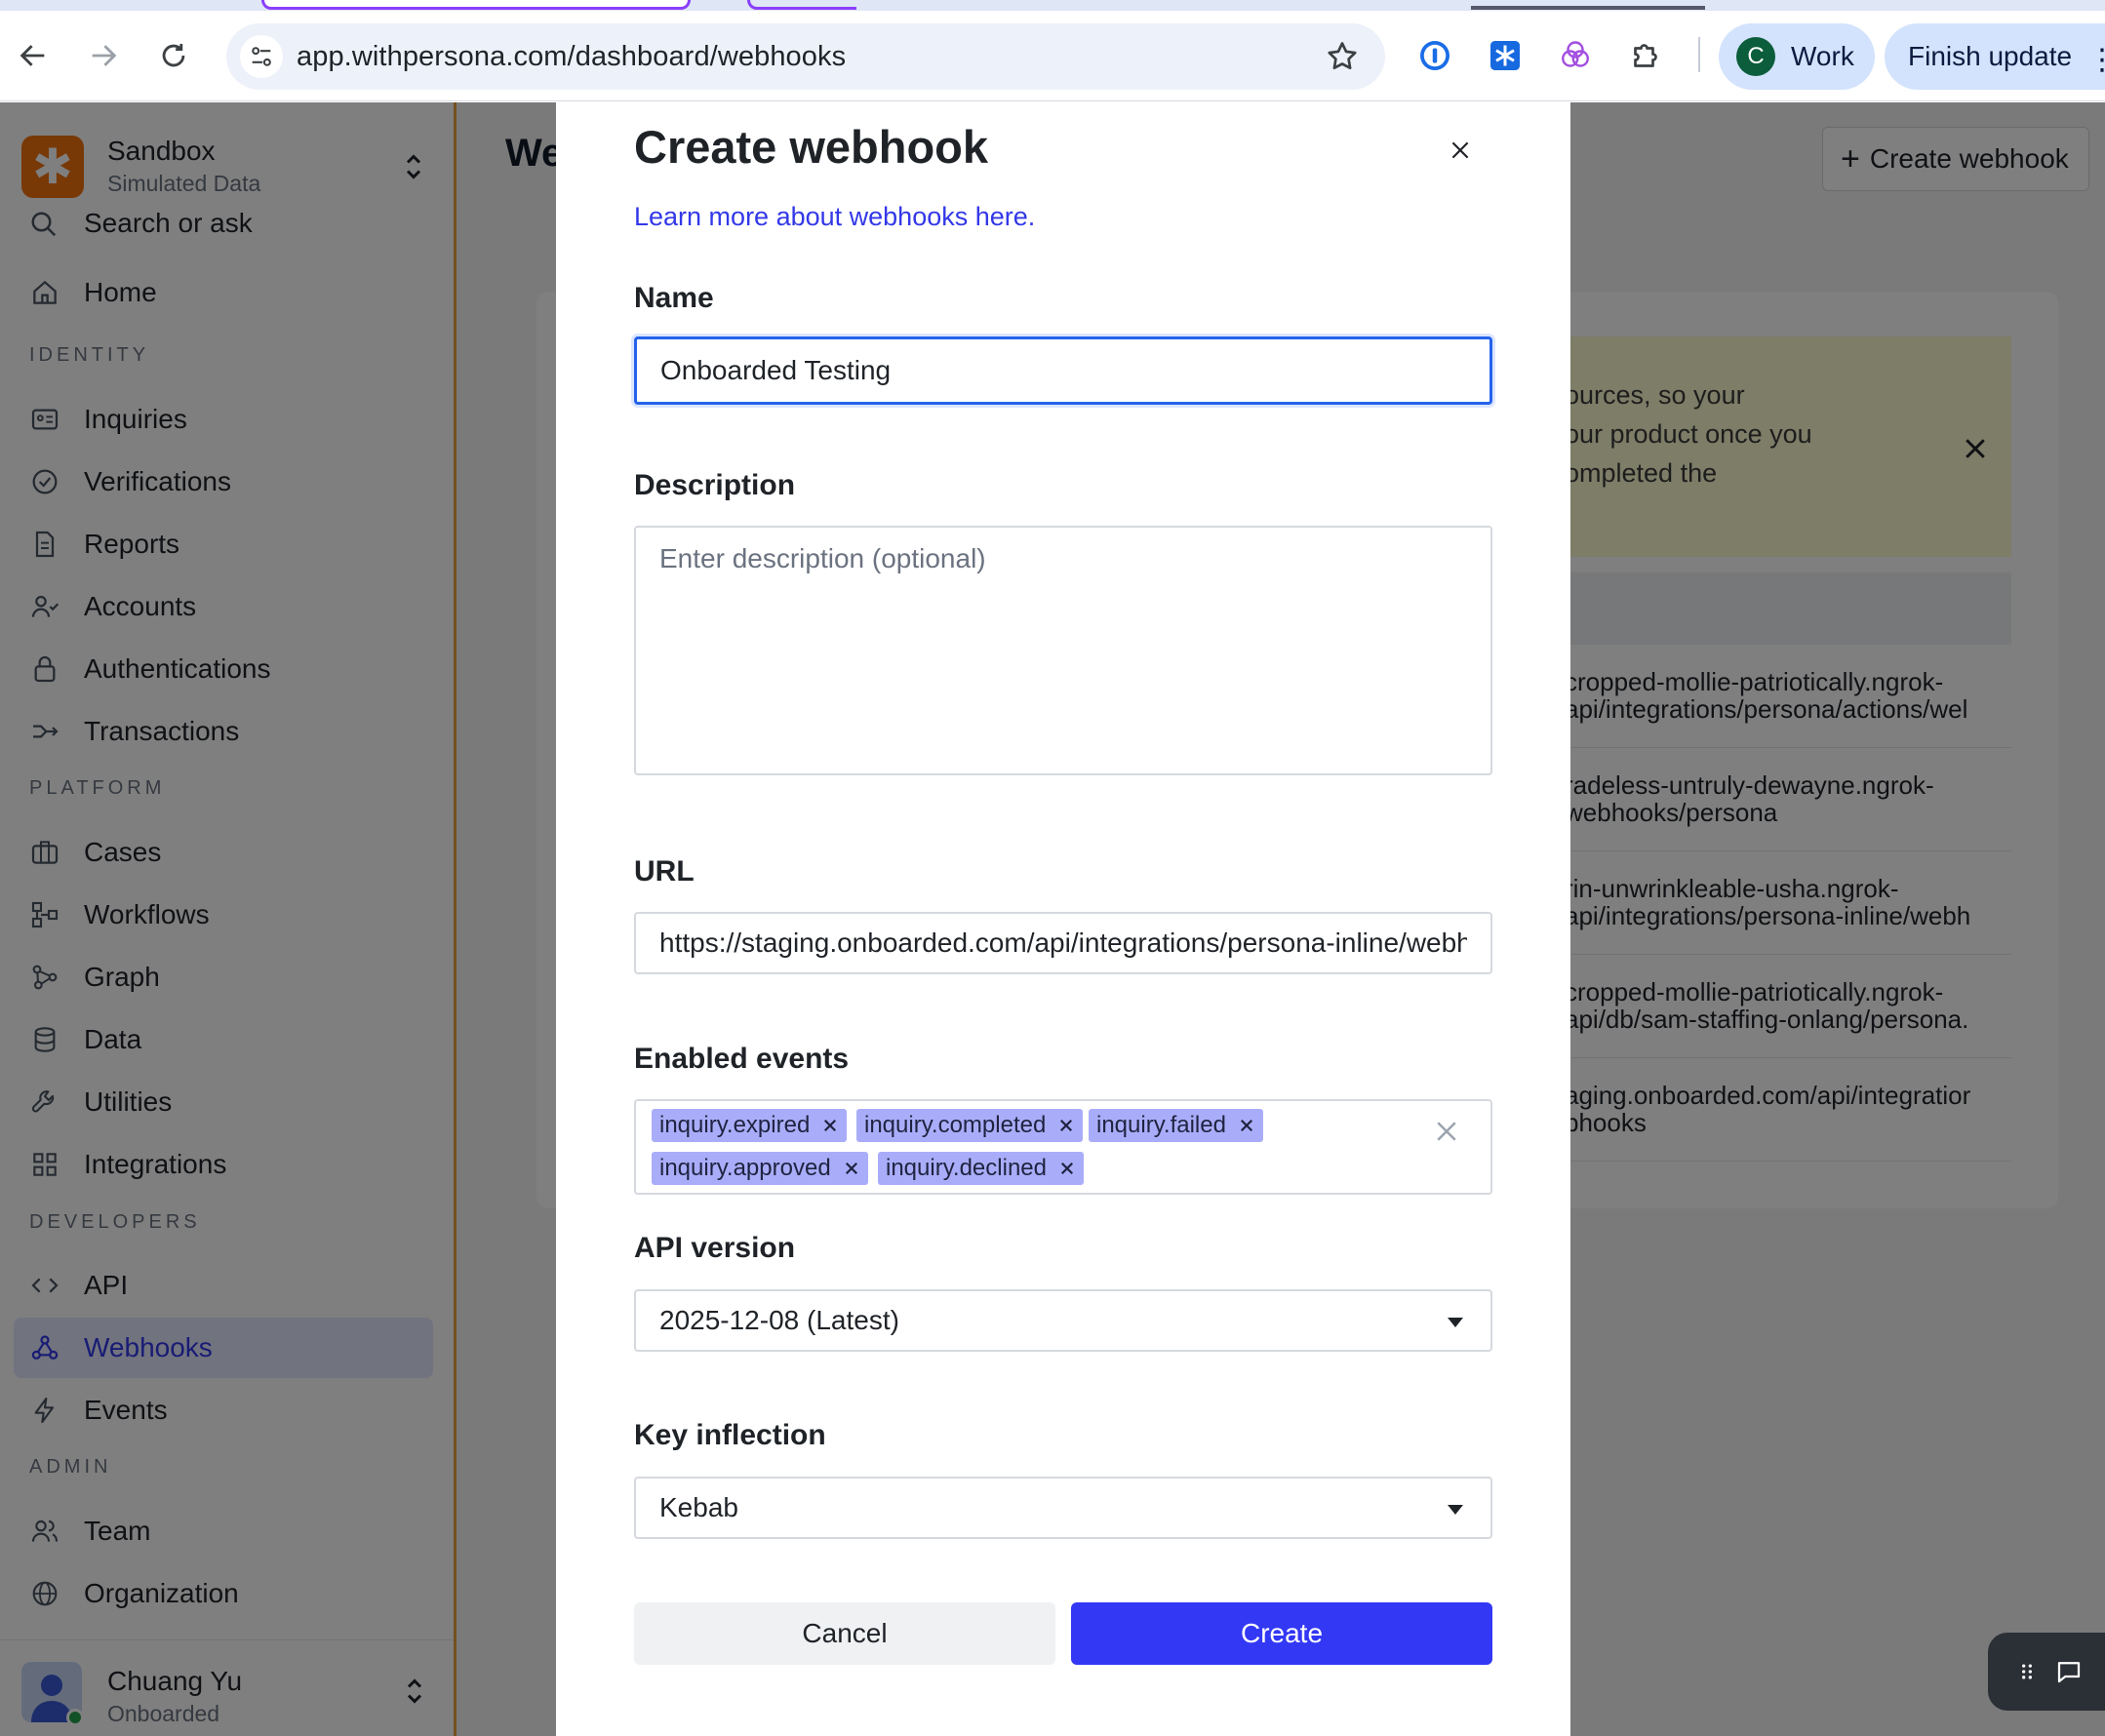 This screenshot has width=2105, height=1736. What do you see at coordinates (572, 56) in the screenshot?
I see `address-url: app.withpersona.com/dashboard/webhooks` at bounding box center [572, 56].